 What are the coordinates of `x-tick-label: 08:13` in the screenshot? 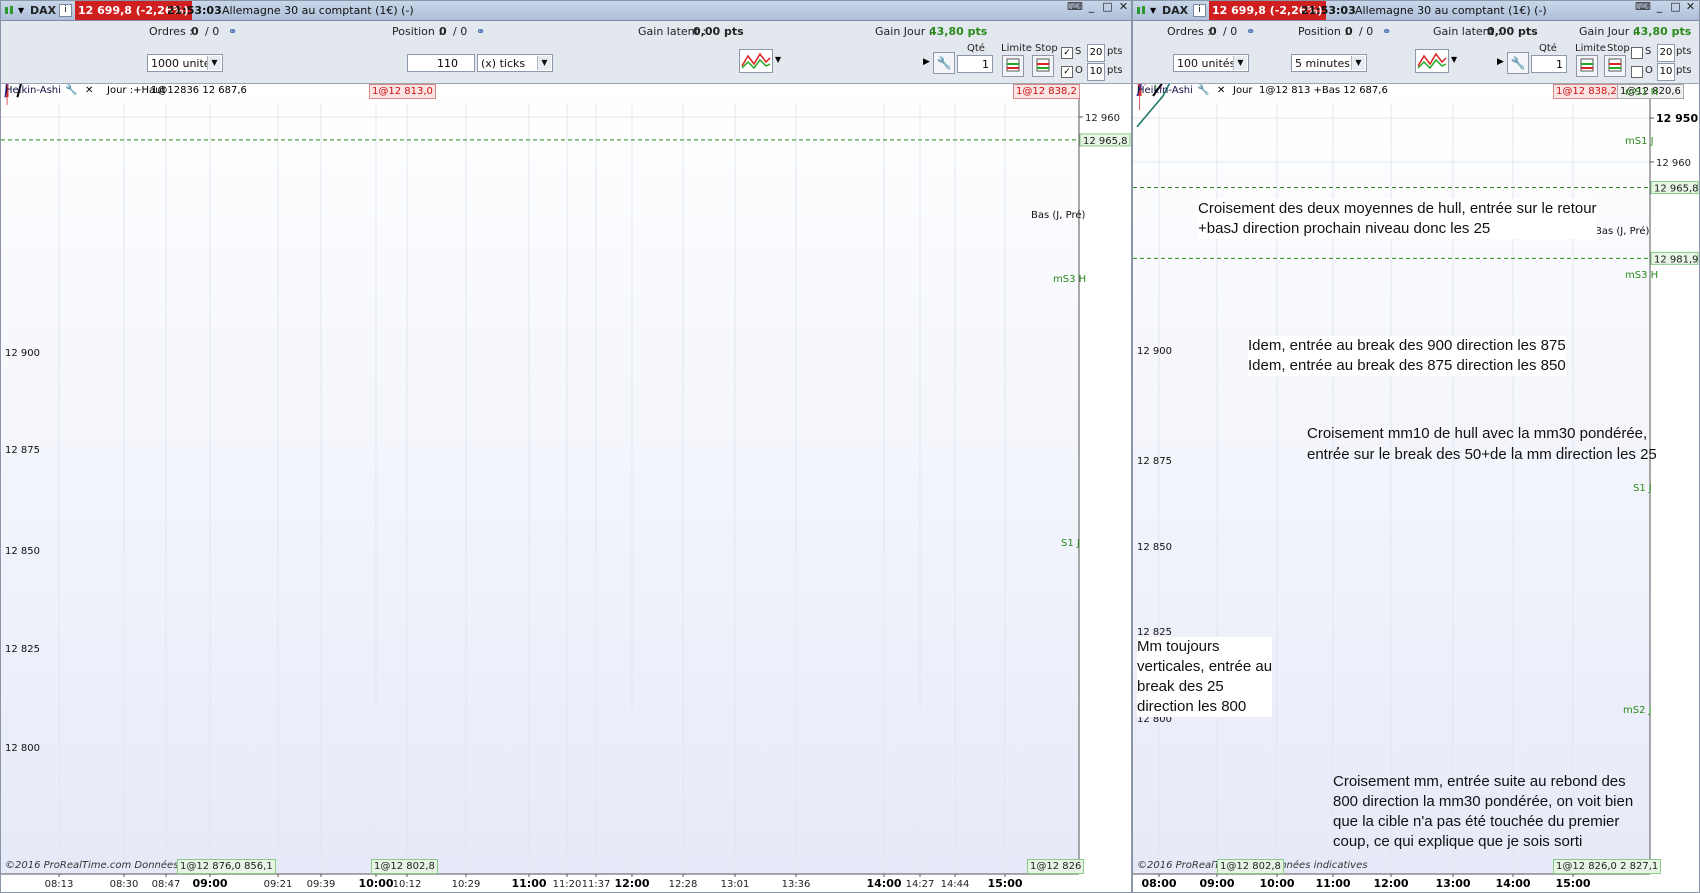 It's located at (59, 884).